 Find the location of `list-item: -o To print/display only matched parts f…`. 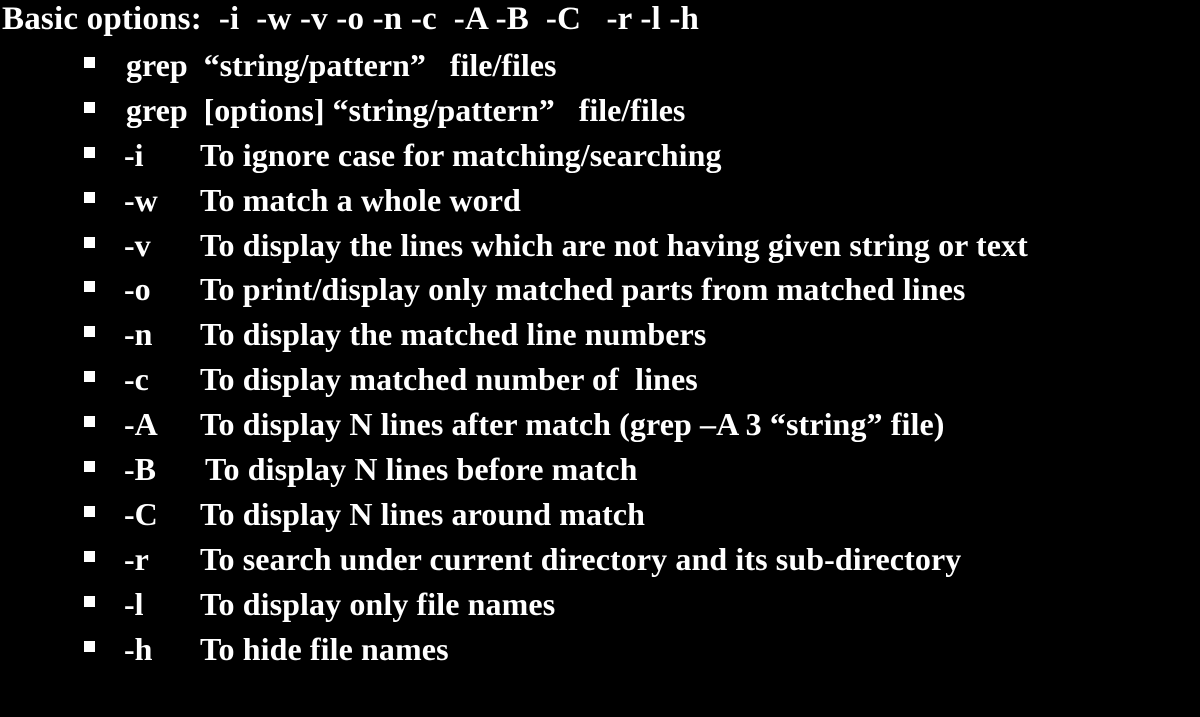

list-item: -o To print/display only matched parts f… is located at coordinates (600, 289).